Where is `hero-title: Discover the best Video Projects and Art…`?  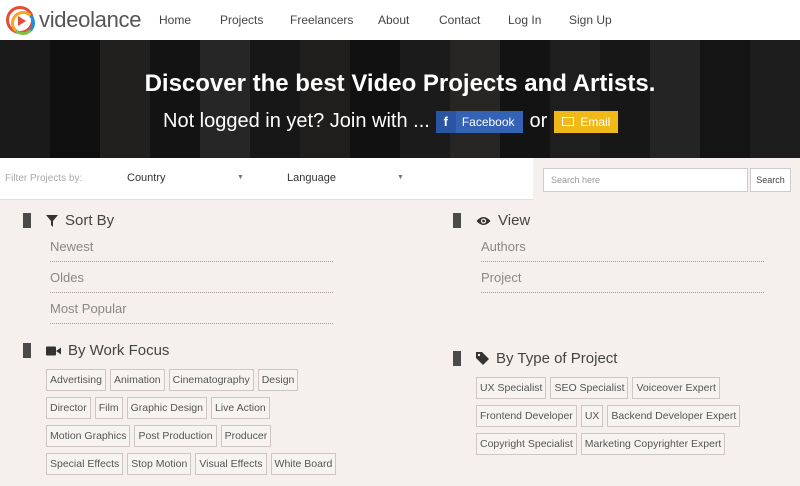
hero-title: Discover the best Video Projects and Art… is located at coordinates (400, 83).